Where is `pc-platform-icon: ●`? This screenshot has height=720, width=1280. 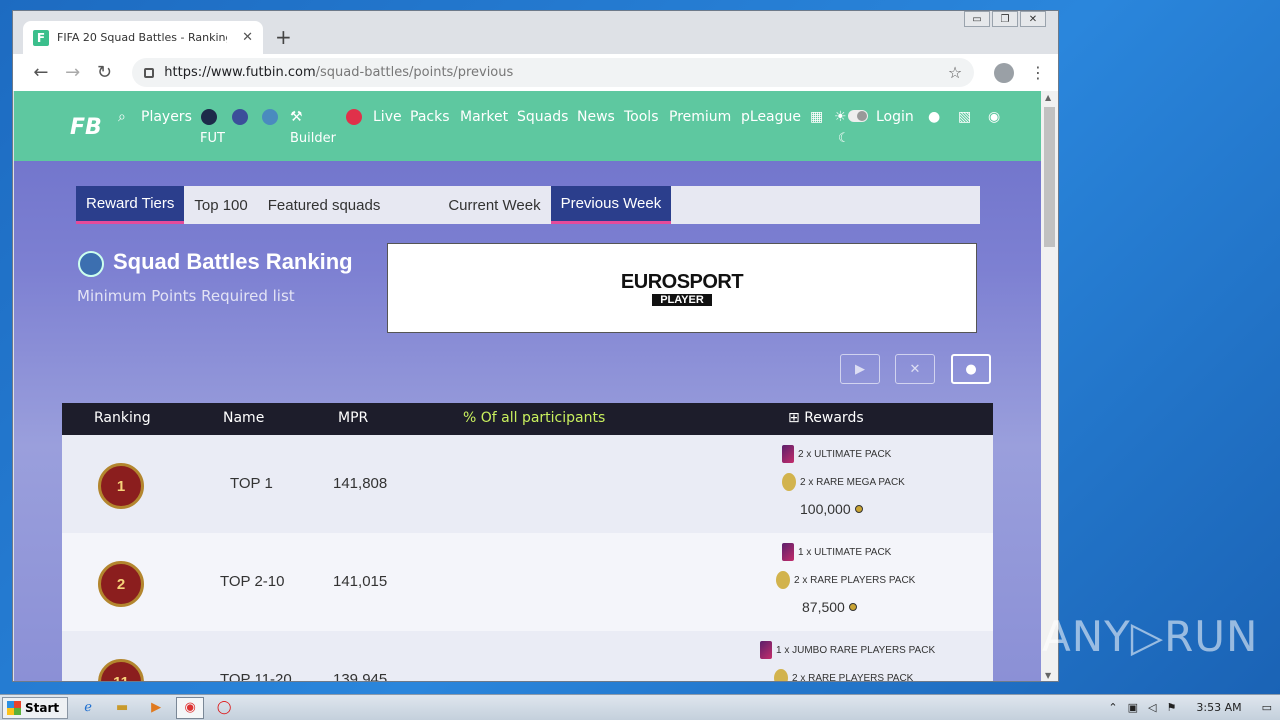 pc-platform-icon: ● is located at coordinates (971, 369).